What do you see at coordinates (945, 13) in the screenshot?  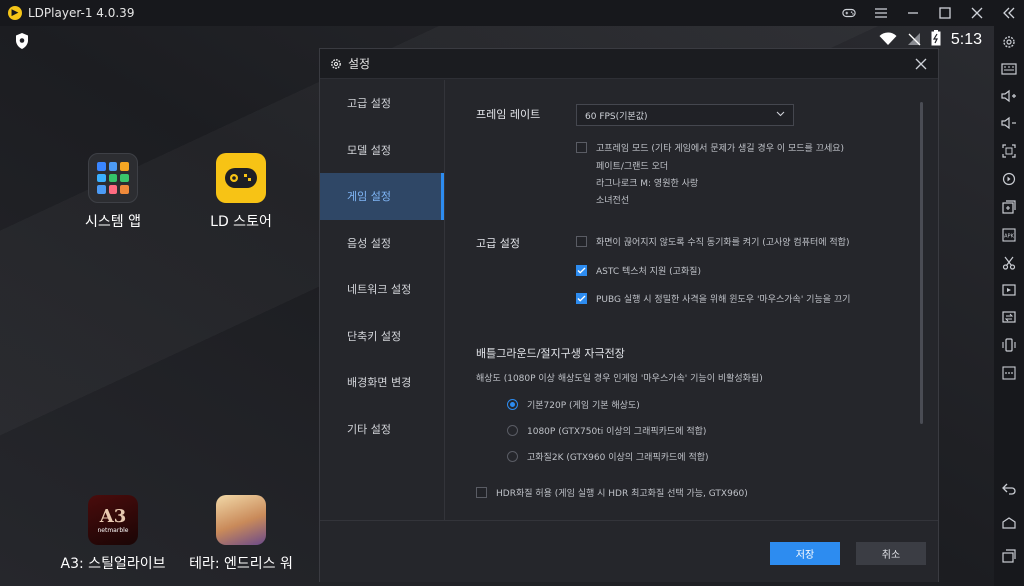 I see `maximize-icon` at bounding box center [945, 13].